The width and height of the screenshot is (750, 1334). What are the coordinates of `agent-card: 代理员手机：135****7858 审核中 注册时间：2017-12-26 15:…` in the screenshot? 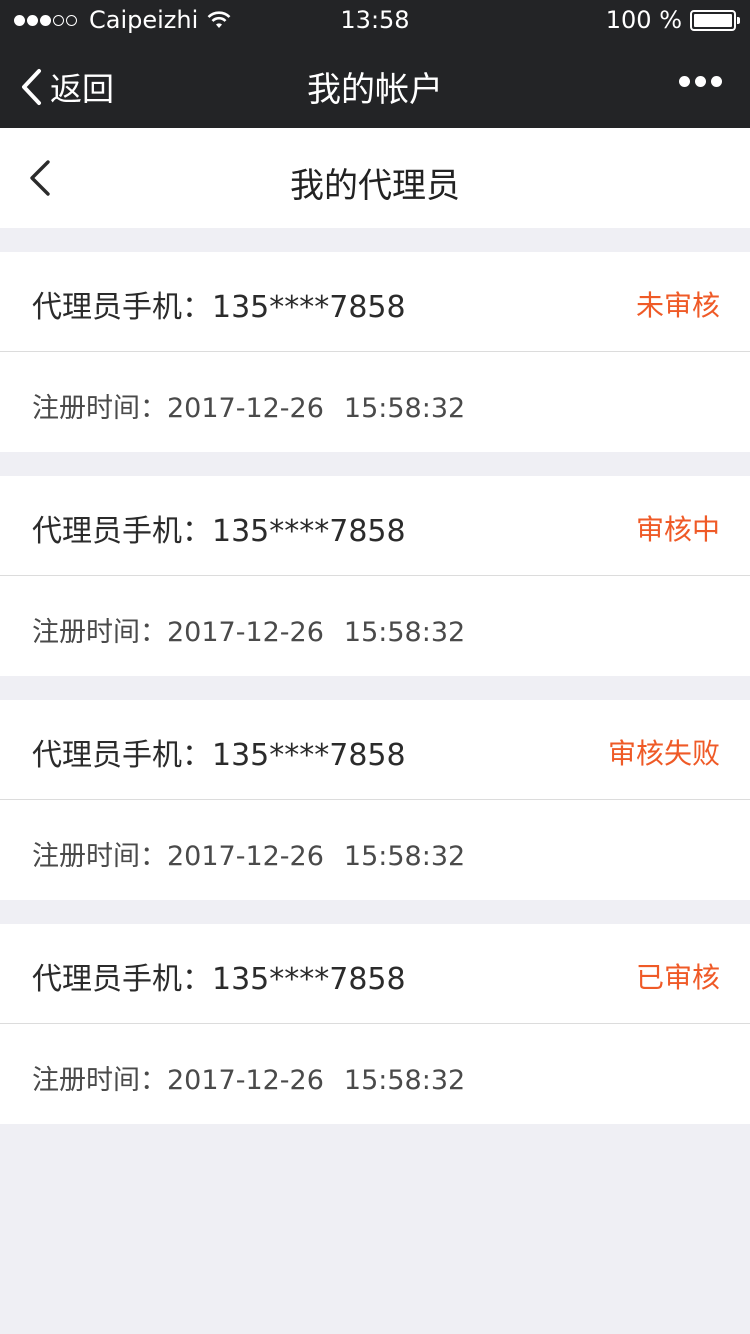 It's located at (375, 576).